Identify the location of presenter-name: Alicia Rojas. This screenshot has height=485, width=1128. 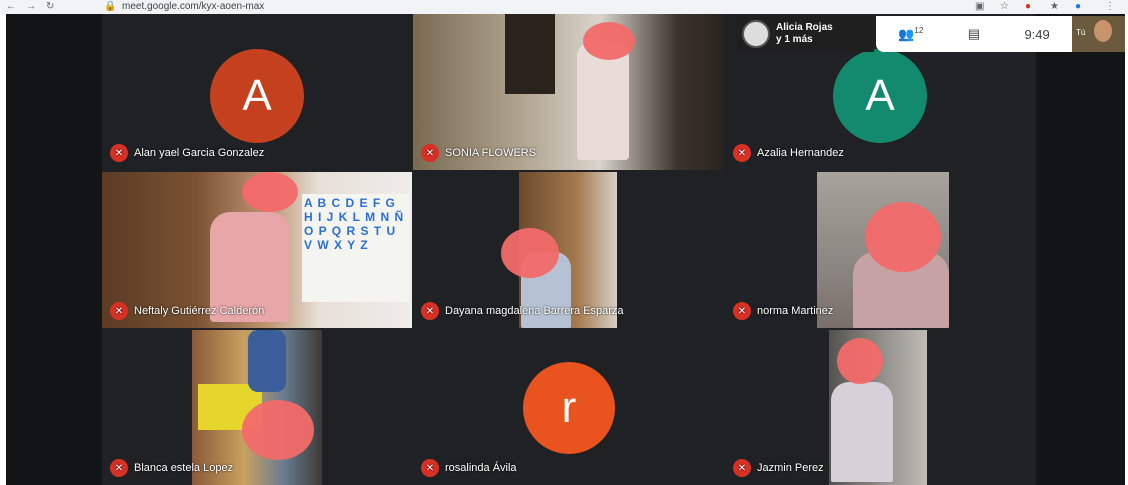
(804, 27).